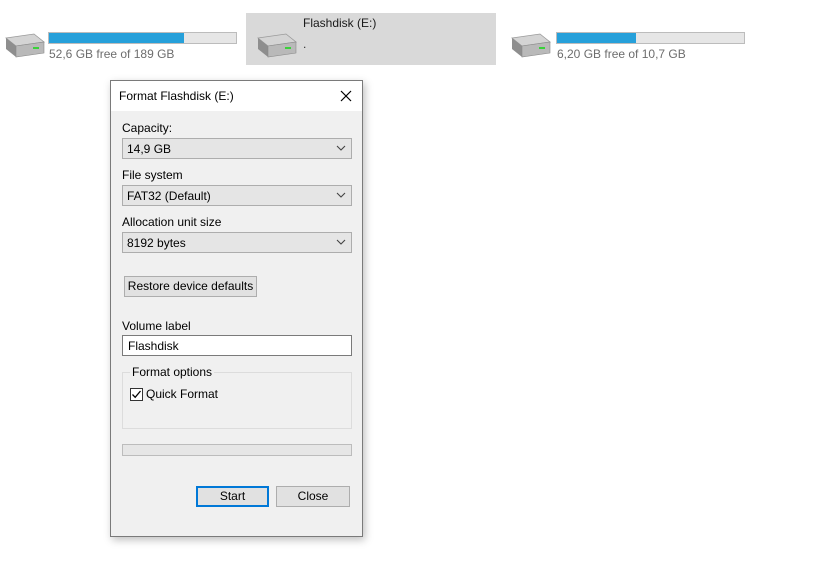  I want to click on dialog-title: Format Flashdisk (E:), so click(176, 96).